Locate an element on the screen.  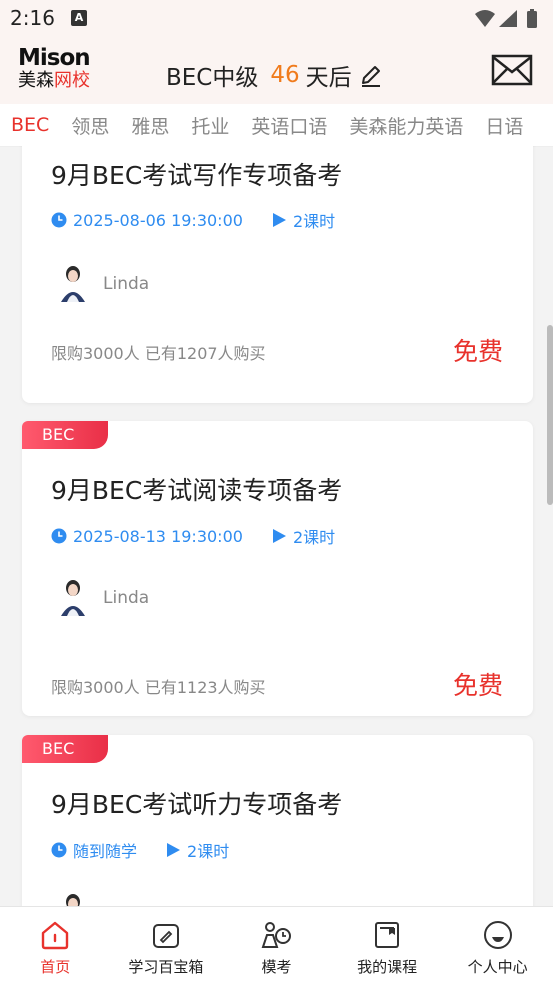
nav-mock-exam: 模考 is located at coordinates (276, 946).